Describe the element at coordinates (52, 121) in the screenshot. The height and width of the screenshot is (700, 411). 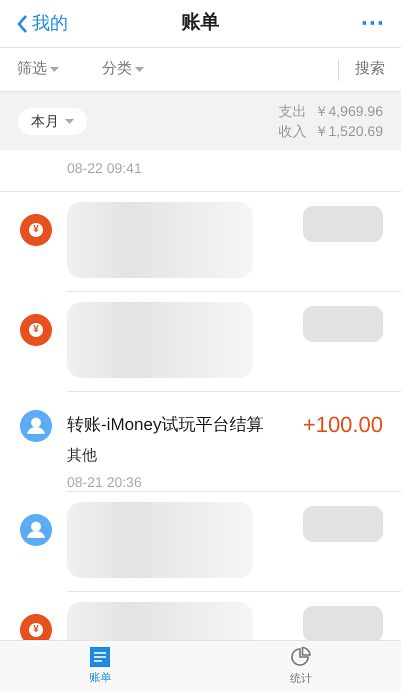
I see `period-dropdown: 本月` at that location.